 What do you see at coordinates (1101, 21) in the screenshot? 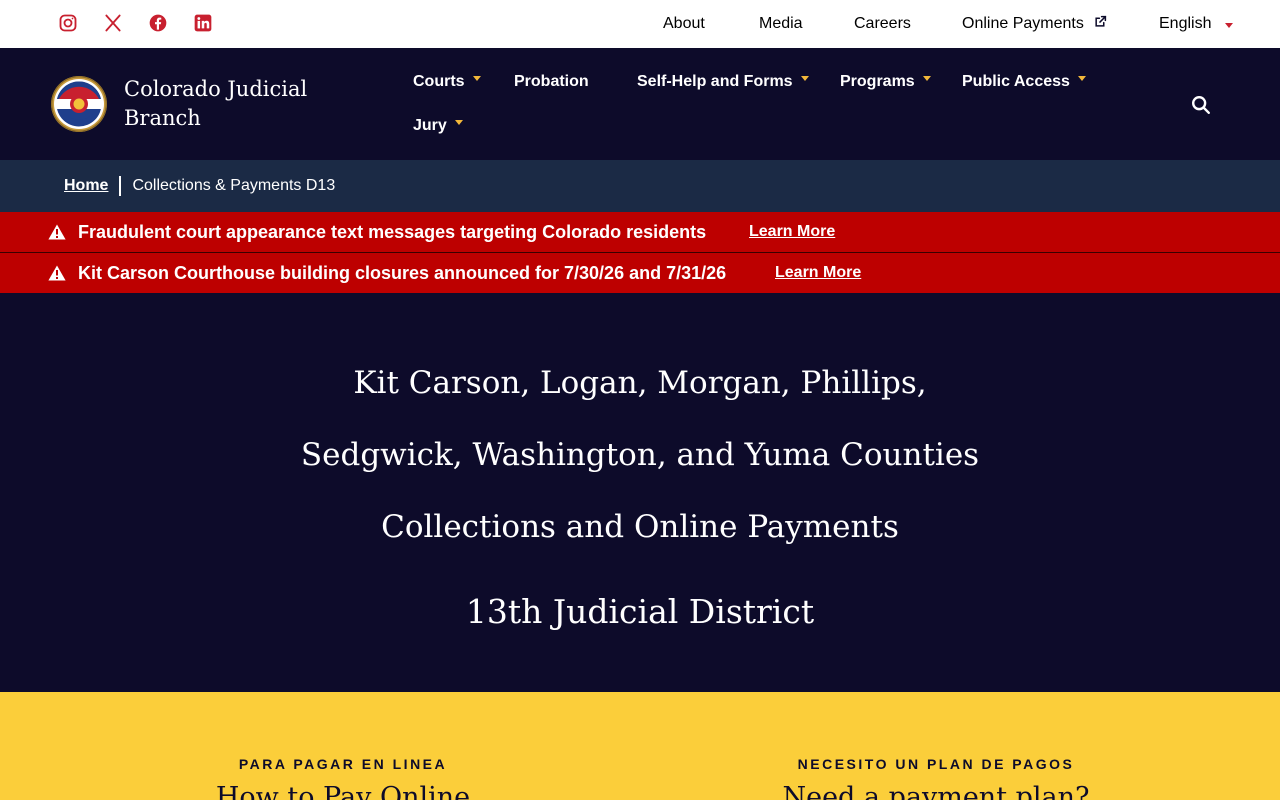
I see `external-link-icon` at bounding box center [1101, 21].